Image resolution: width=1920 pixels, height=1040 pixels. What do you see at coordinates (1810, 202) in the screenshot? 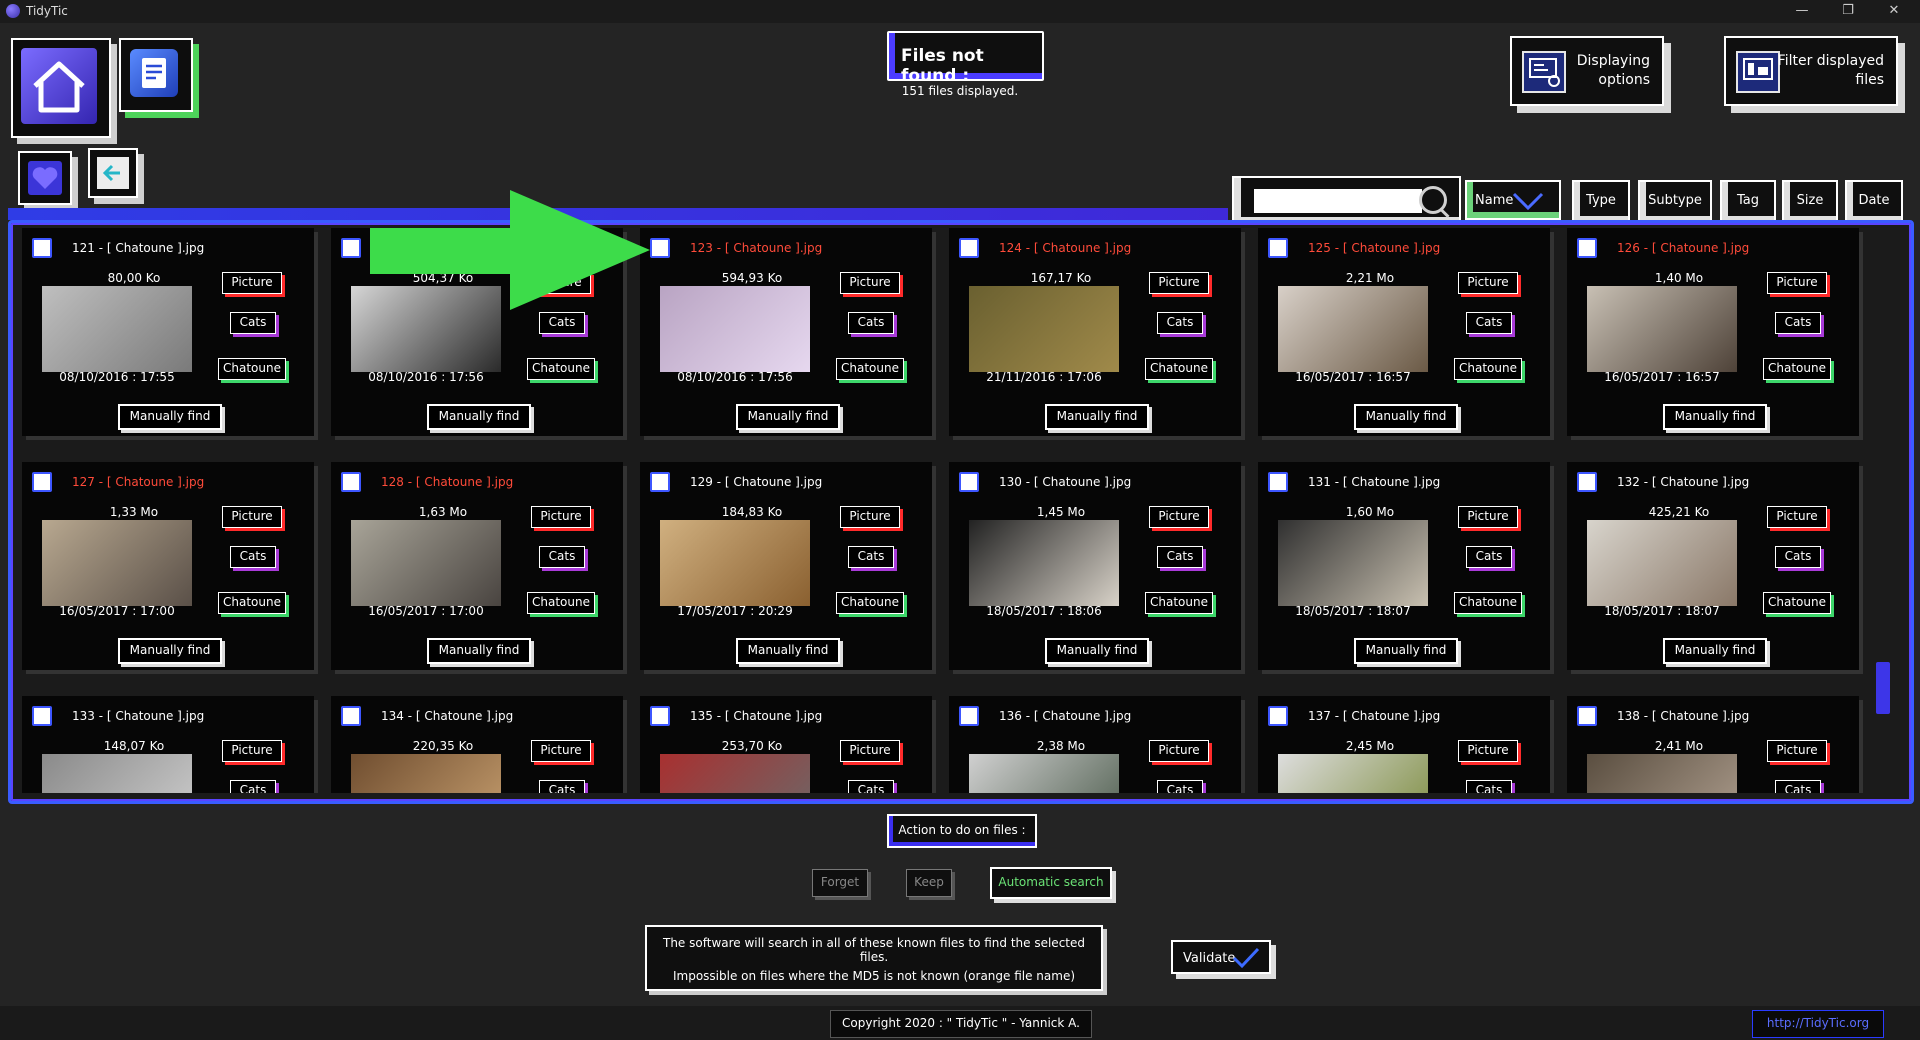
I see `sort-size-button: Size` at bounding box center [1810, 202].